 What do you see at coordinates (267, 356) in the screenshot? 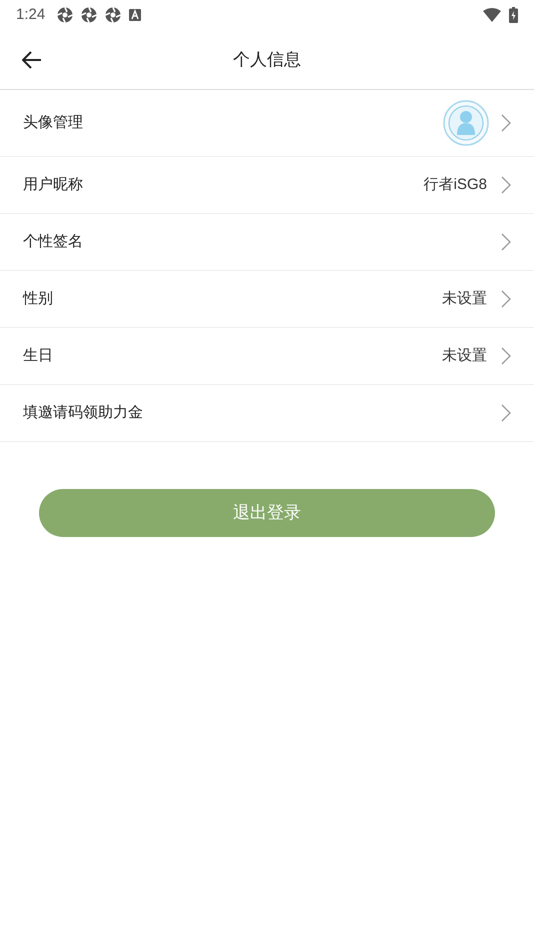
I see `settings-row: 生日 未设置` at bounding box center [267, 356].